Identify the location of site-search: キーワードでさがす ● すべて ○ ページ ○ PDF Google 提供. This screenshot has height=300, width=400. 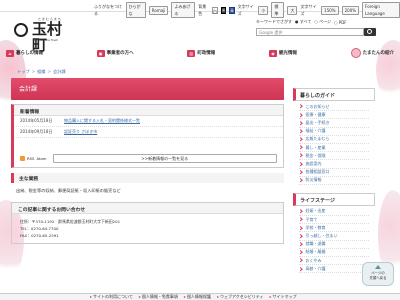
(310, 27).